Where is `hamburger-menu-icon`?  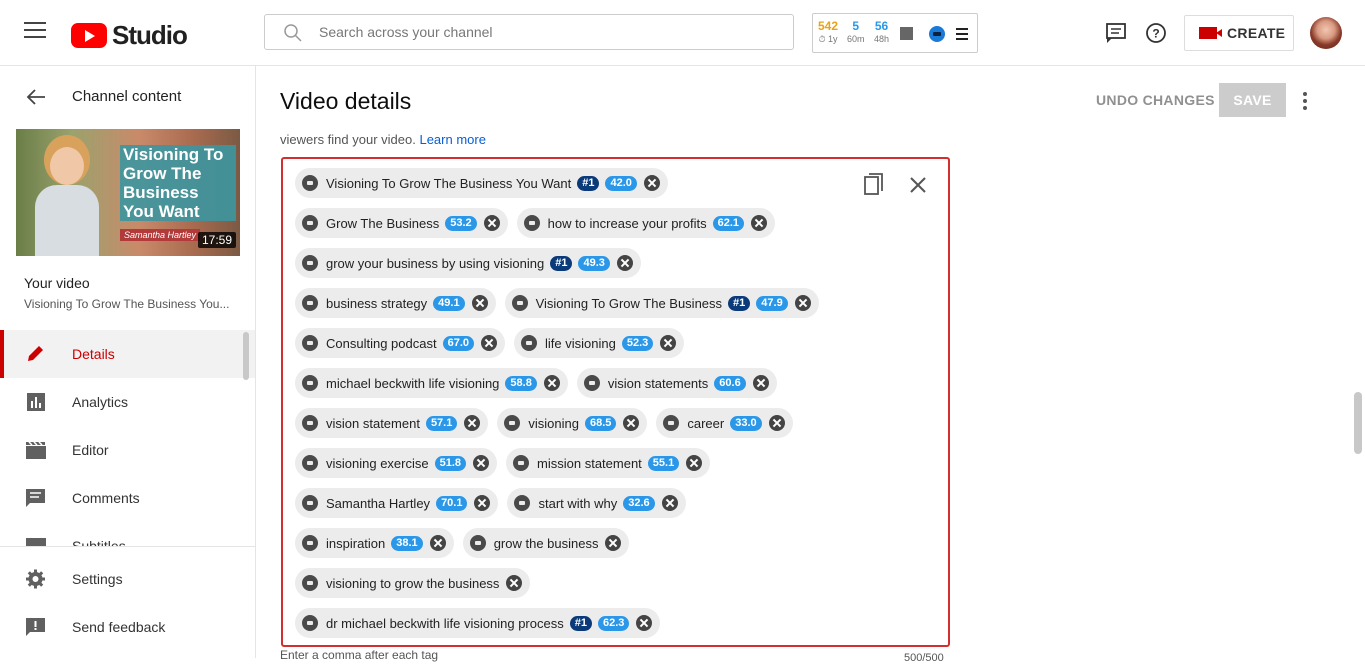
hamburger-menu-icon is located at coordinates (35, 31).